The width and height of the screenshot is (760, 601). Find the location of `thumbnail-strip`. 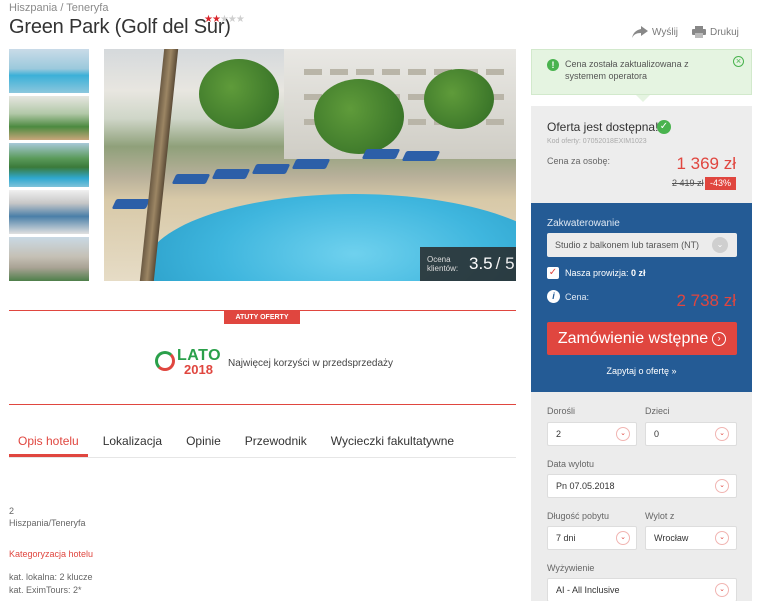

thumbnail-strip is located at coordinates (49, 166).